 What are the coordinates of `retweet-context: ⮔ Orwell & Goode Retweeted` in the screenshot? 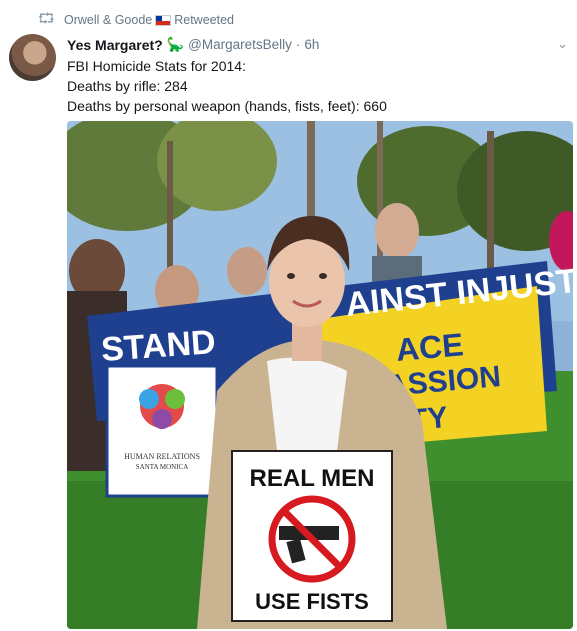 It's located at (136, 19).